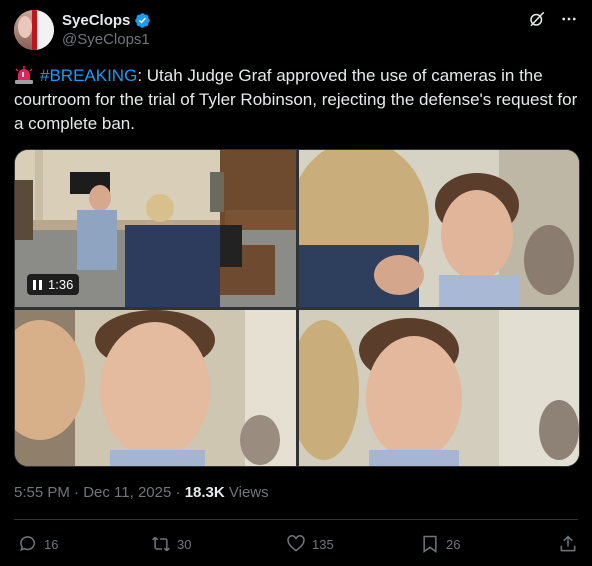 Image resolution: width=592 pixels, height=566 pixels. What do you see at coordinates (24, 75) in the screenshot?
I see `siren-icon` at bounding box center [24, 75].